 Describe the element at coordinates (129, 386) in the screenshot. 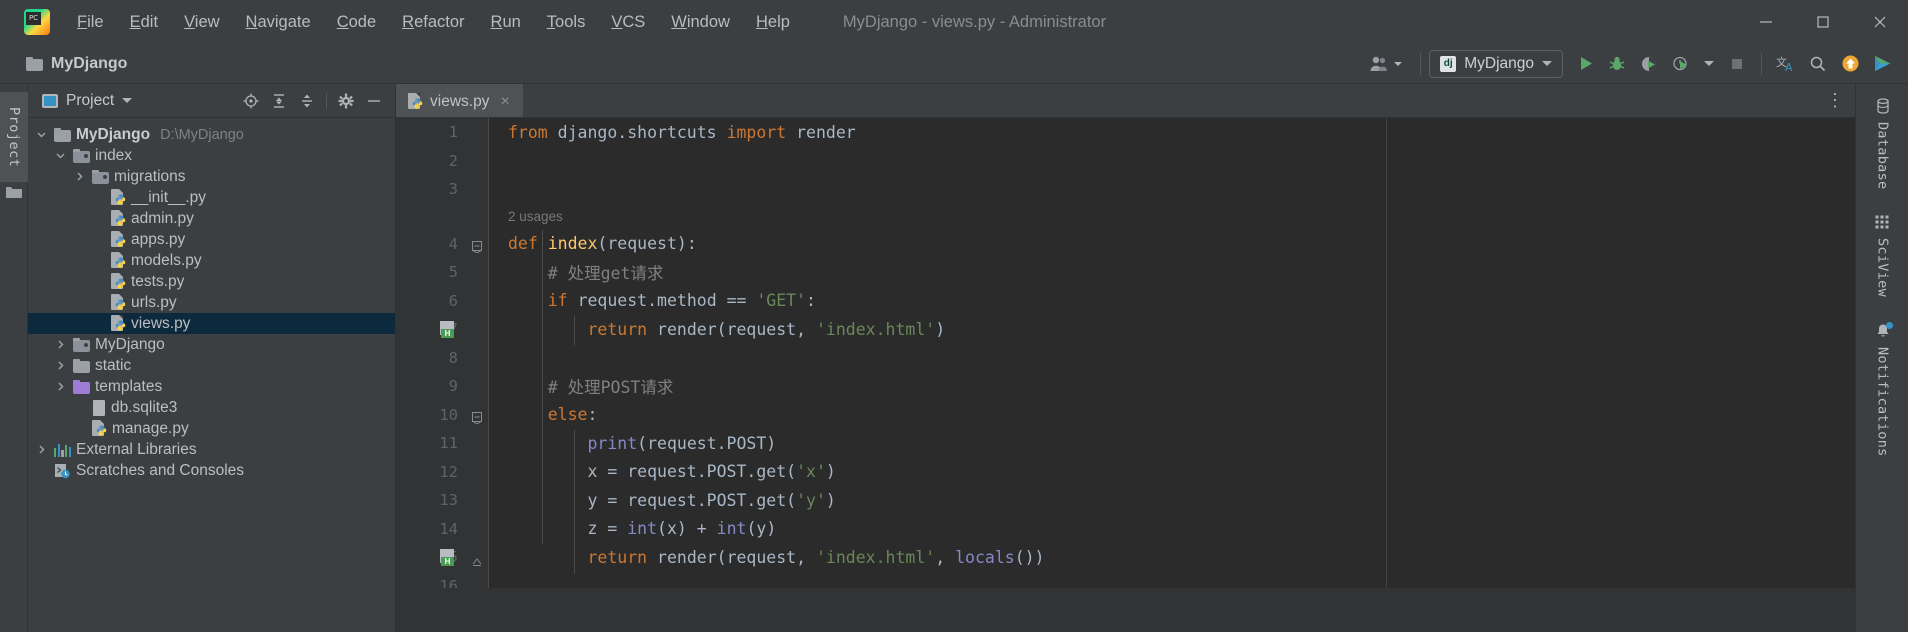

I see `tree-item-label: templates` at that location.